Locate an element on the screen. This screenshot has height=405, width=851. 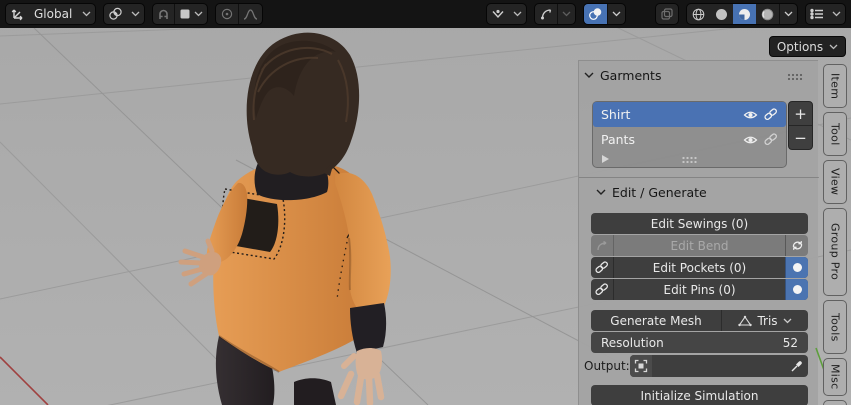
list-resize-grip-icon is located at coordinates (689, 159).